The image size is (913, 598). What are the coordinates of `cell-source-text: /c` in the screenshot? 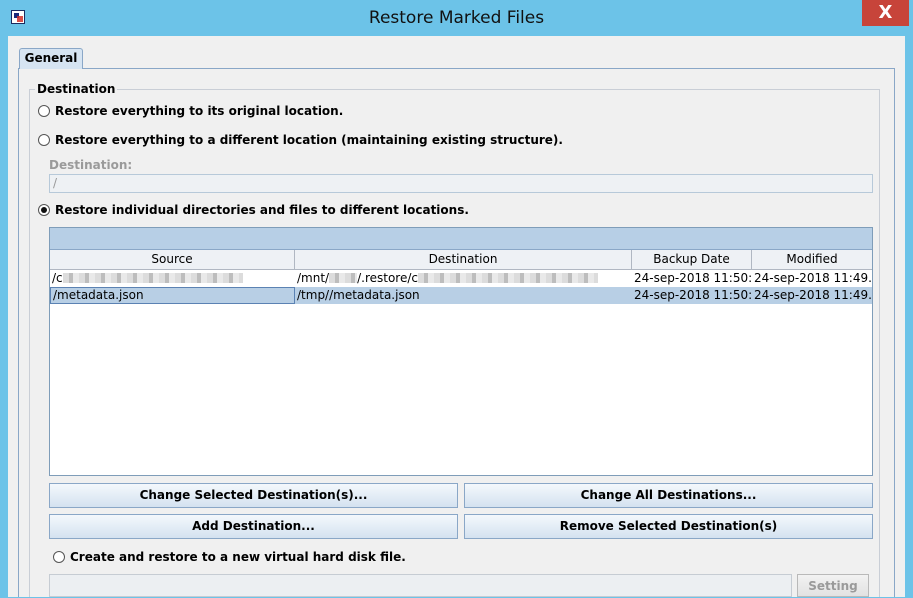 It's located at (57, 278).